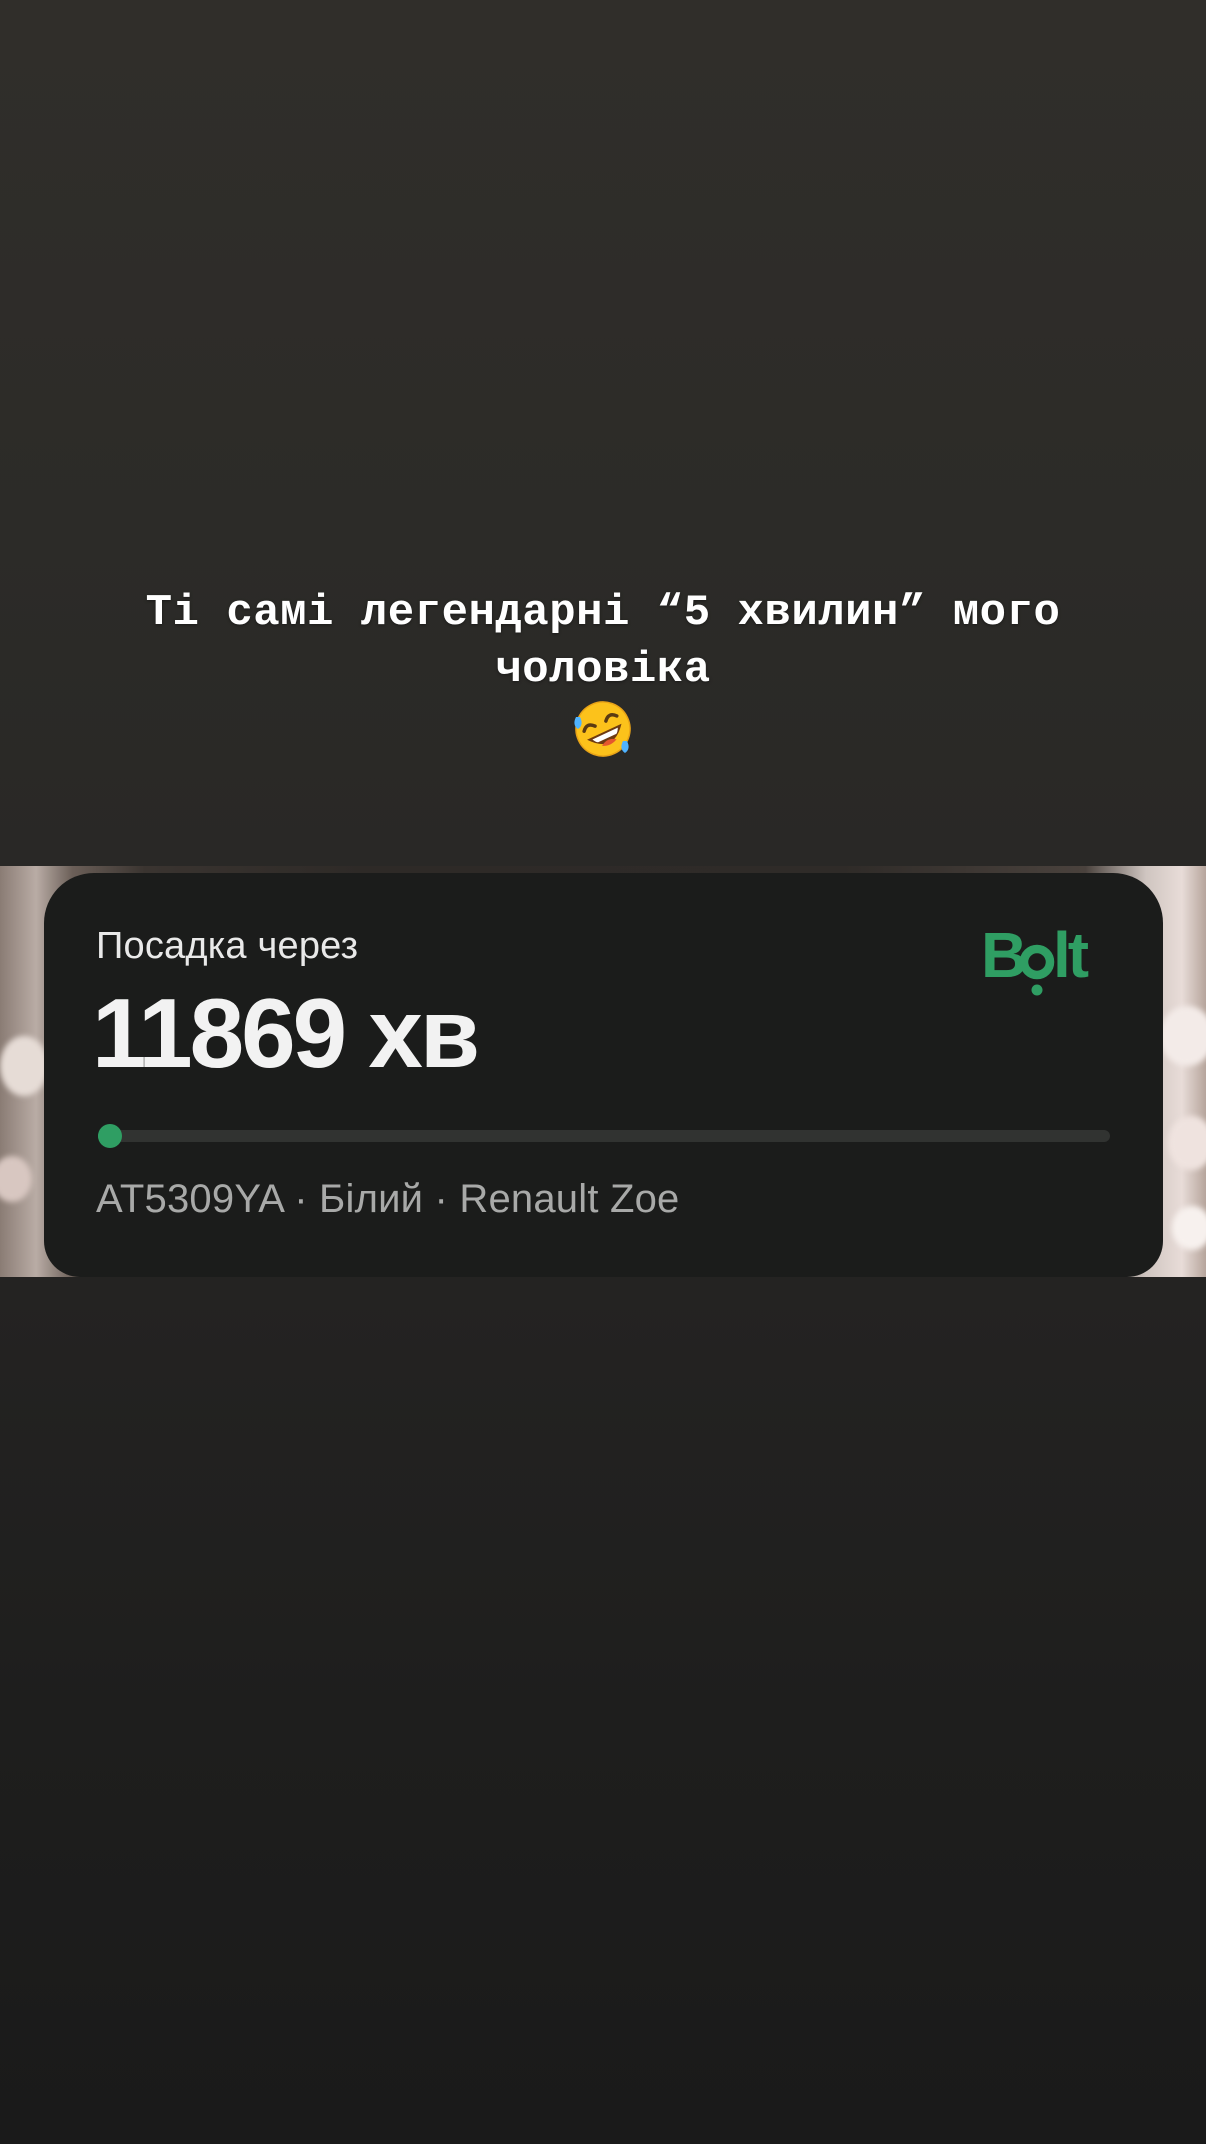 This screenshot has height=2144, width=1206. What do you see at coordinates (1071, 955) in the screenshot?
I see `svg-text: lt` at bounding box center [1071, 955].